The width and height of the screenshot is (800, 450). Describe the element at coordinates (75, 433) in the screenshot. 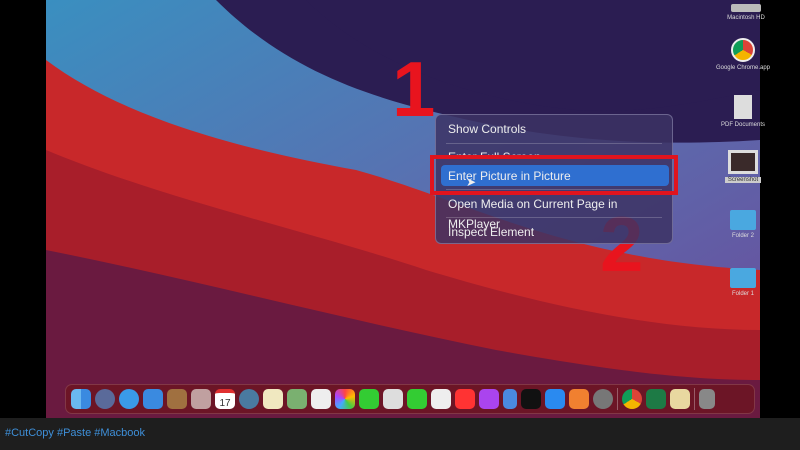

I see `hashtags: #CutCopy #Paste #Macbook` at that location.